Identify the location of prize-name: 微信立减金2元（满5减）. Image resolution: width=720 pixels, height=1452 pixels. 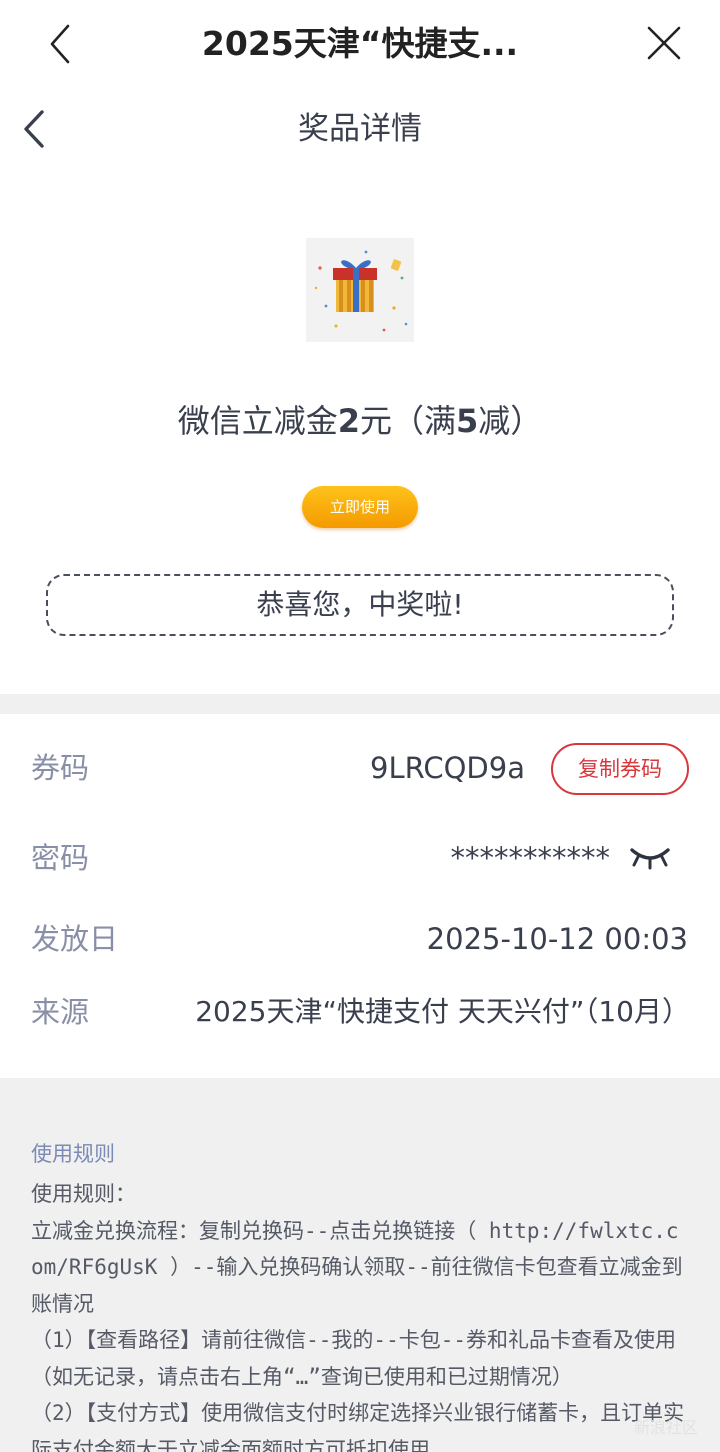
(360, 421).